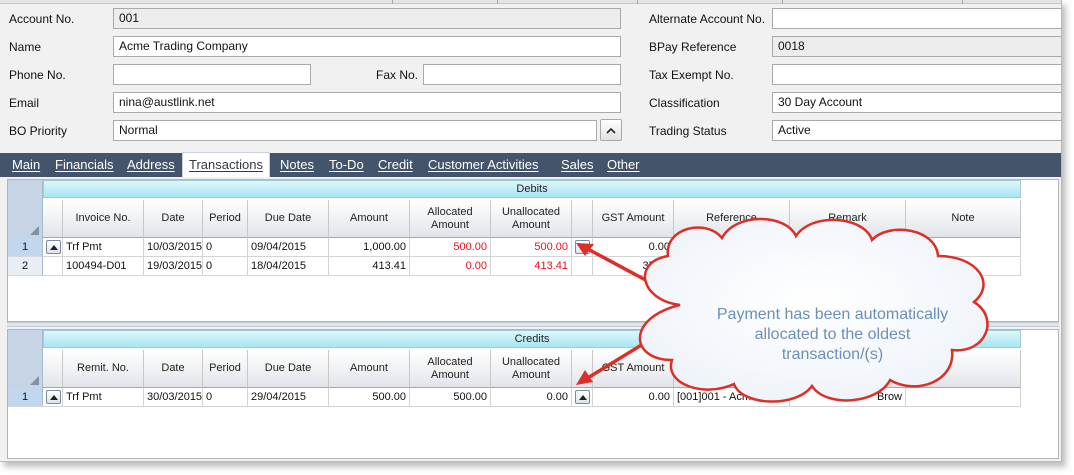 This screenshot has height=475, width=1074. What do you see at coordinates (367, 102) in the screenshot?
I see `email-field: nina@austlink.net` at bounding box center [367, 102].